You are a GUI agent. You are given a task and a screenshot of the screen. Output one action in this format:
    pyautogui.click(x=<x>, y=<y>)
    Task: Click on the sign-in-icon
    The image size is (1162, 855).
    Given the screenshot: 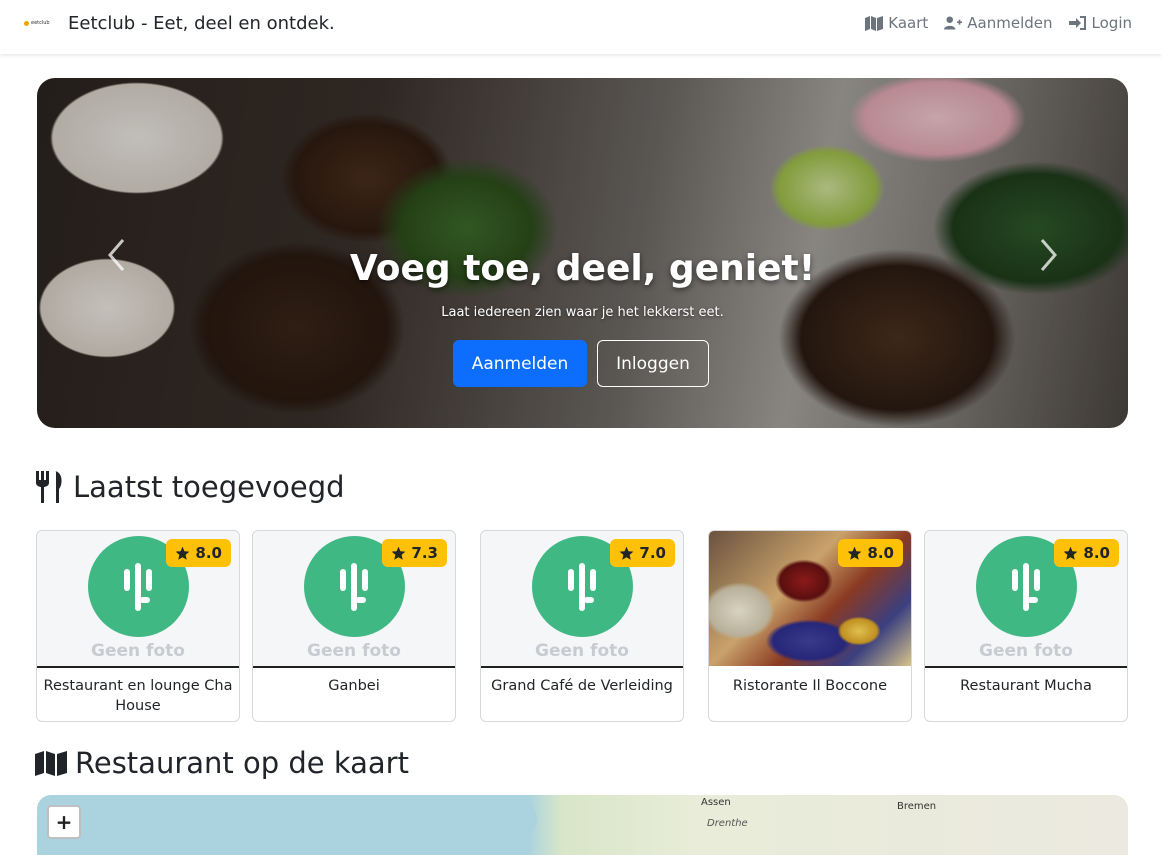 What is the action you would take?
    pyautogui.click(x=1077, y=23)
    